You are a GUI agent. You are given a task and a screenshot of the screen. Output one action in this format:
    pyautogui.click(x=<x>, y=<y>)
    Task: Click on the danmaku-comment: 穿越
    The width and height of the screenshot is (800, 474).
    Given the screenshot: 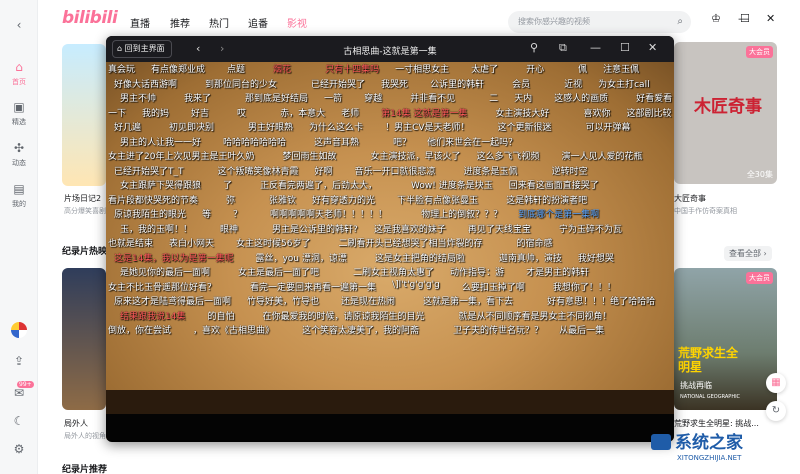 What is the action you would take?
    pyautogui.click(x=373, y=99)
    